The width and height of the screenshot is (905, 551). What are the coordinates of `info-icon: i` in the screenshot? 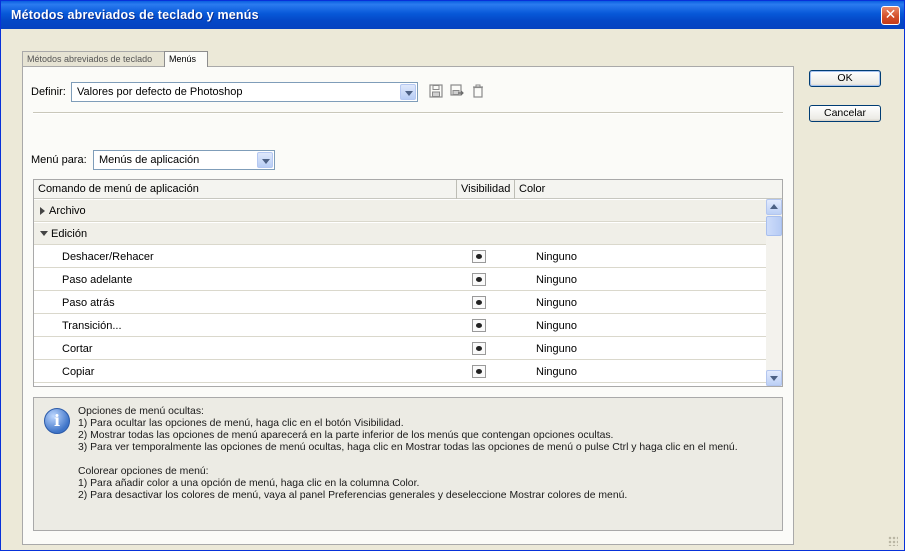 It's located at (57, 421).